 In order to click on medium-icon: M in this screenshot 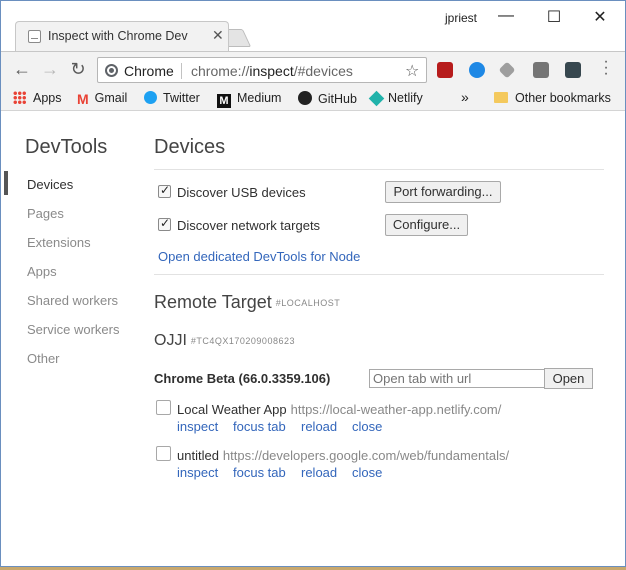, I will do `click(224, 101)`.